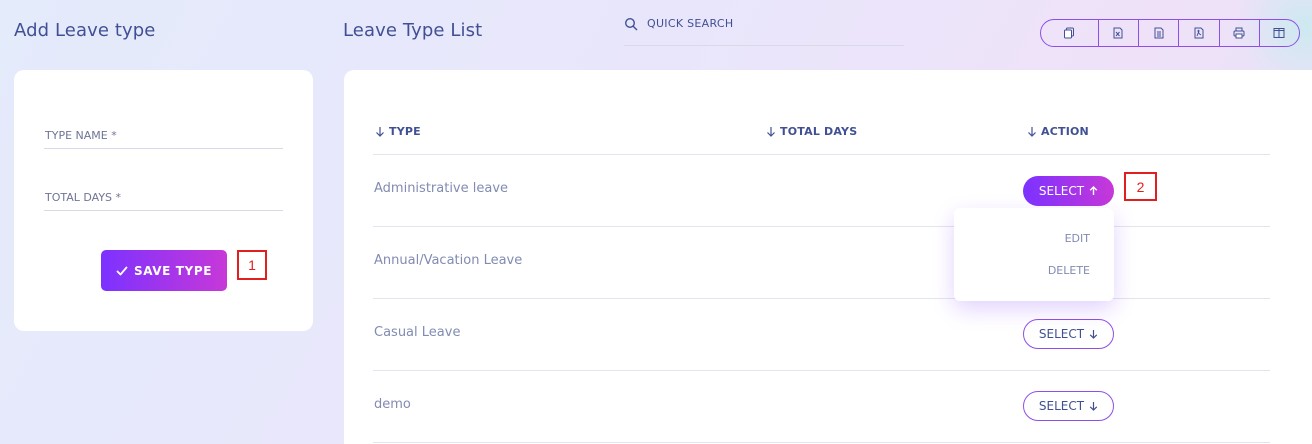  I want to click on row-1-select-button: SELECT, so click(1068, 191).